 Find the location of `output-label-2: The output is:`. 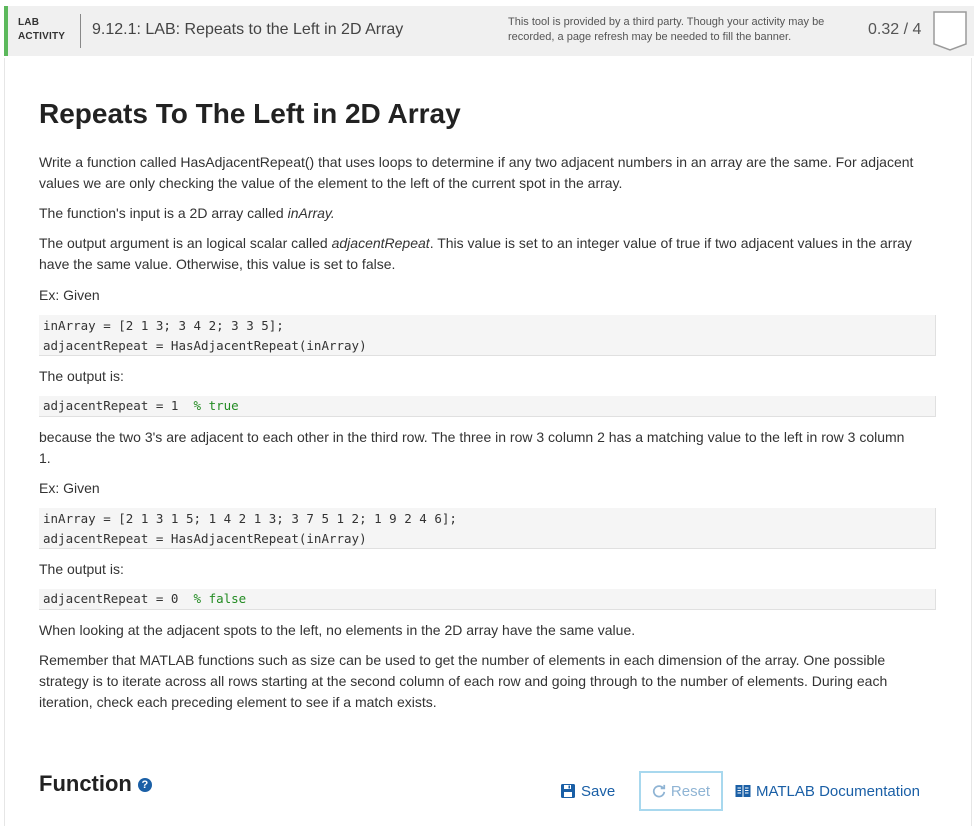

output-label-2: The output is: is located at coordinates (81, 569).